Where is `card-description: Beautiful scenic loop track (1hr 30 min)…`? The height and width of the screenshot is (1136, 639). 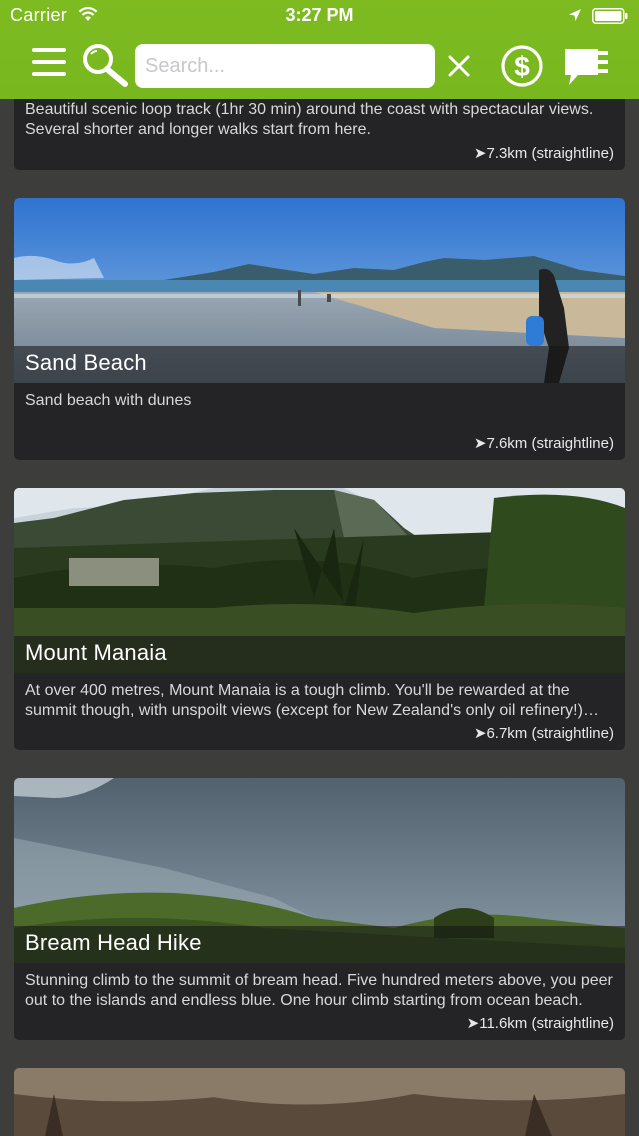
card-description: Beautiful scenic loop track (1hr 30 min)… is located at coordinates (309, 119).